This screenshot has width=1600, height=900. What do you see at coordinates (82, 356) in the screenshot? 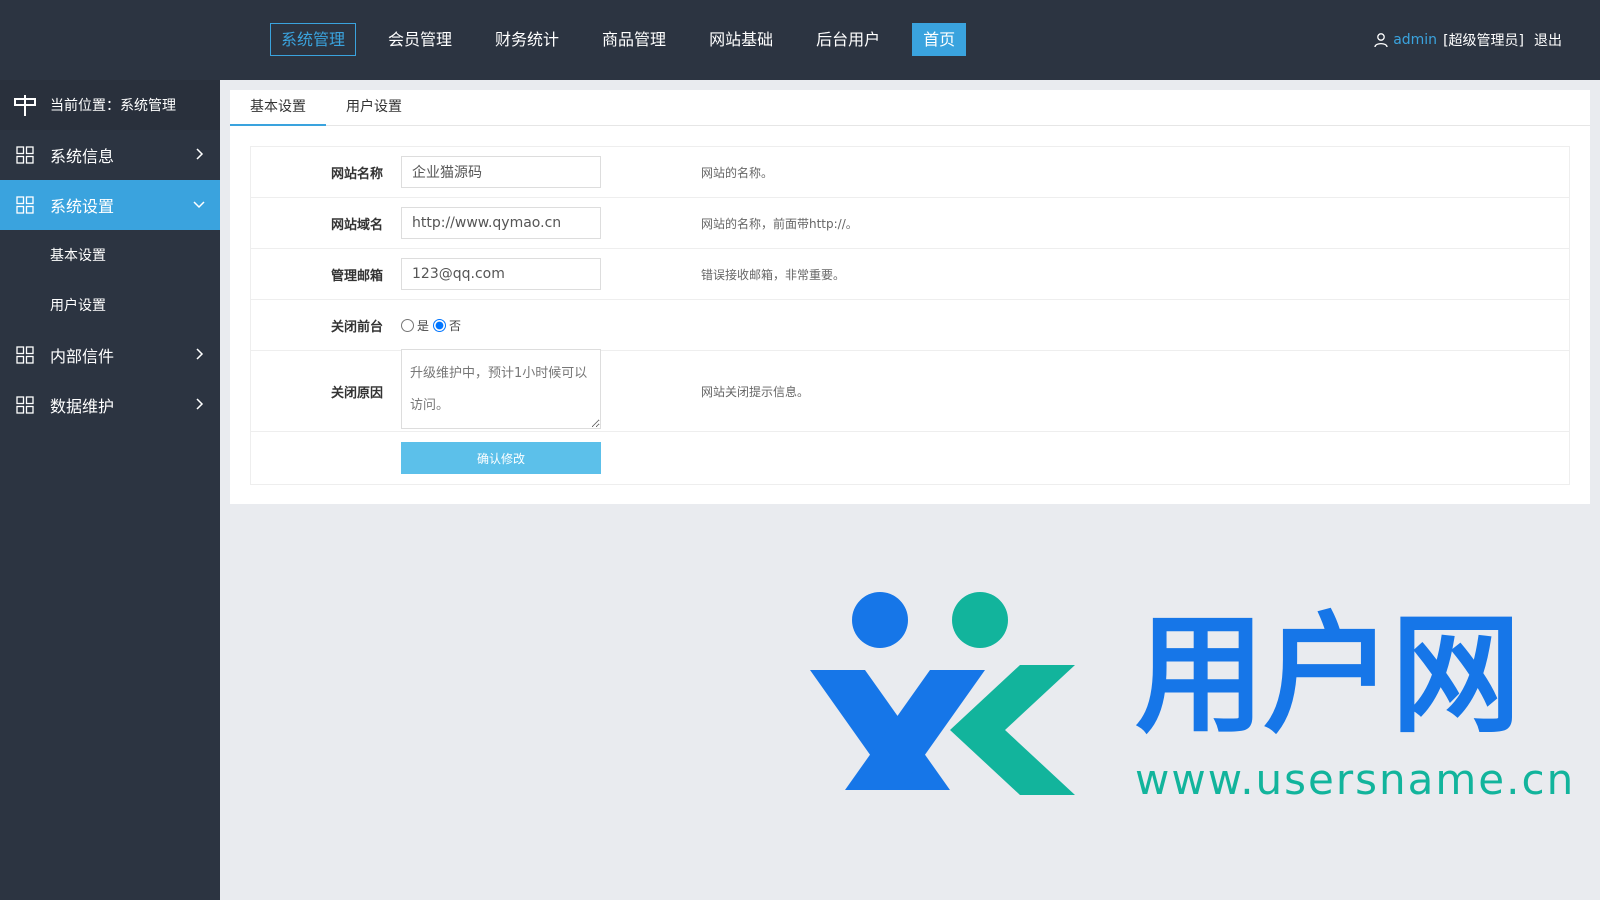
I see `sidebar-item-label: 内部信件` at bounding box center [82, 356].